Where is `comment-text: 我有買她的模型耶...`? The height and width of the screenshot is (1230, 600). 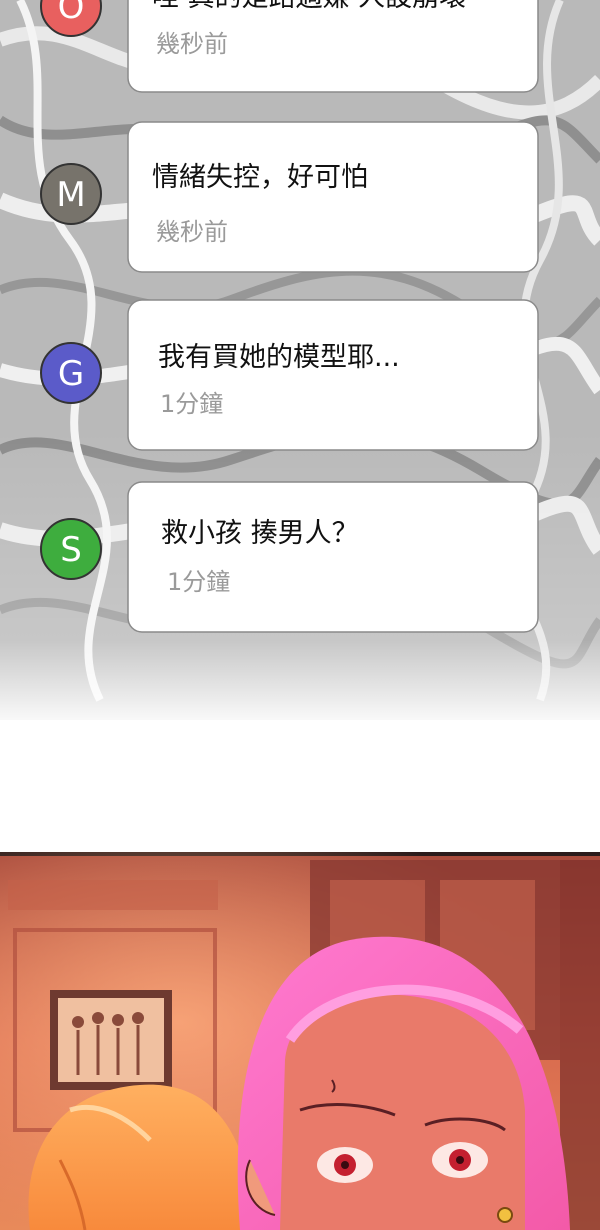 comment-text: 我有買她的模型耶... is located at coordinates (279, 357).